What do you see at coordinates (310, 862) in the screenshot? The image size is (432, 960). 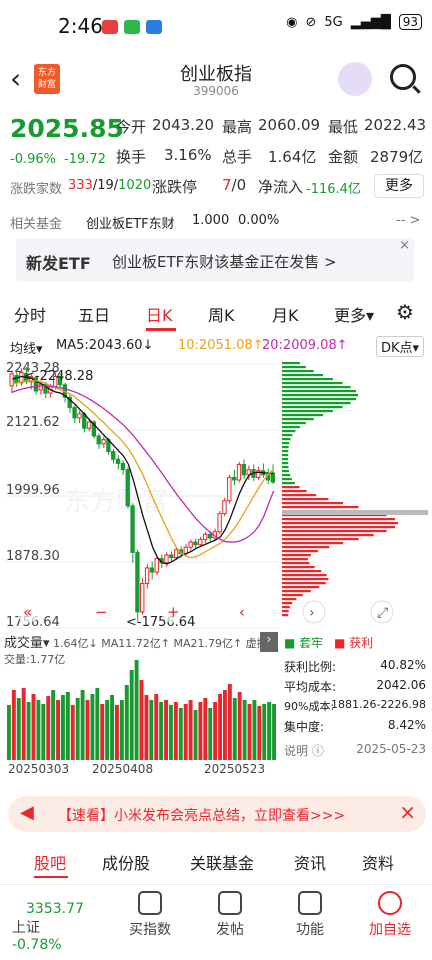 I see `tab-news: 资讯` at bounding box center [310, 862].